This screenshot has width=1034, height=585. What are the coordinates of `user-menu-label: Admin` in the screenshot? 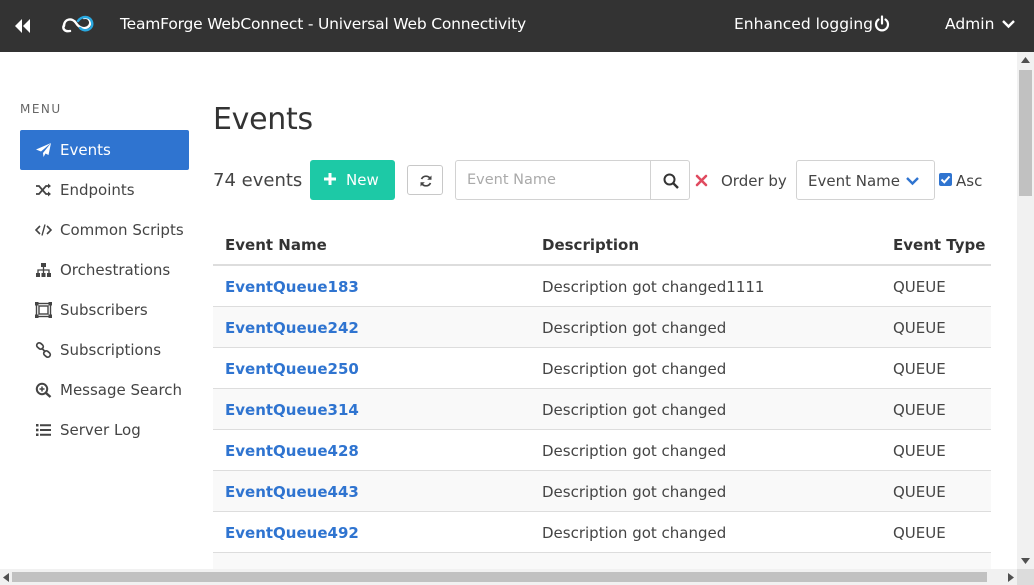 It's located at (969, 24).